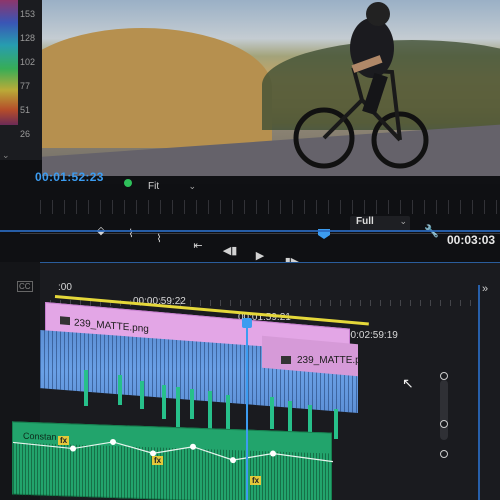 Image resolution: width=500 pixels, height=500 pixels. Describe the element at coordinates (25, 134) in the screenshot. I see `scope-value: 26` at that location.